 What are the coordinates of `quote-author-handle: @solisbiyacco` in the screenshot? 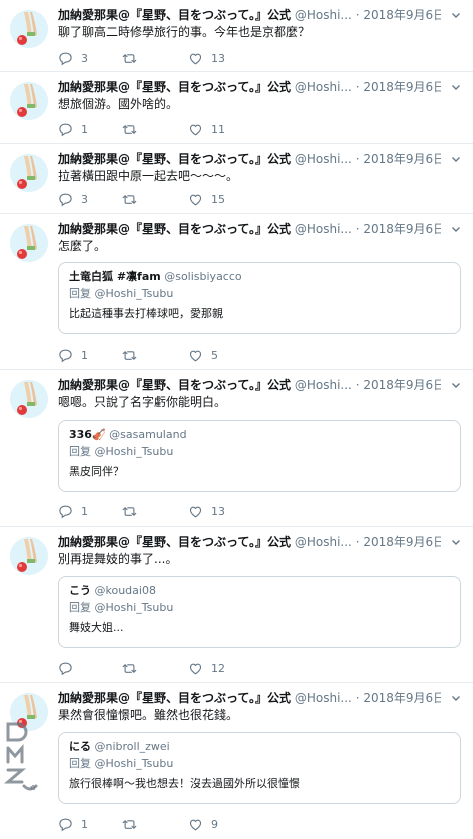 It's located at (203, 276).